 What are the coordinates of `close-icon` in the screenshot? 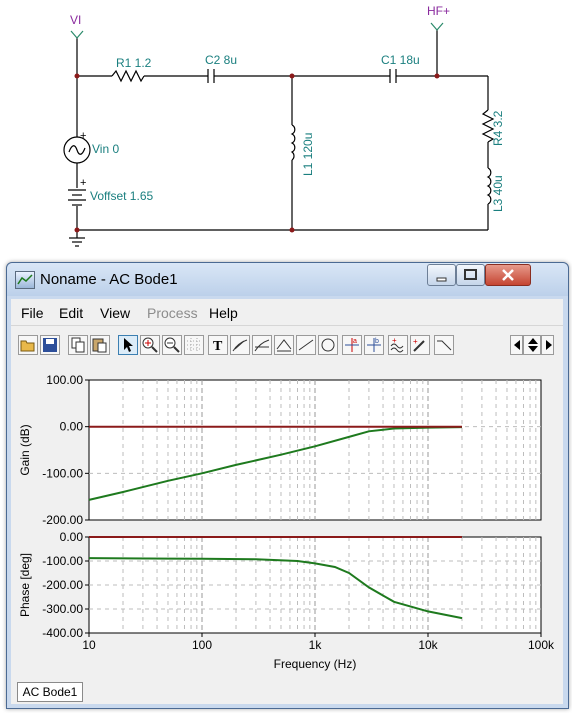 It's located at (508, 275).